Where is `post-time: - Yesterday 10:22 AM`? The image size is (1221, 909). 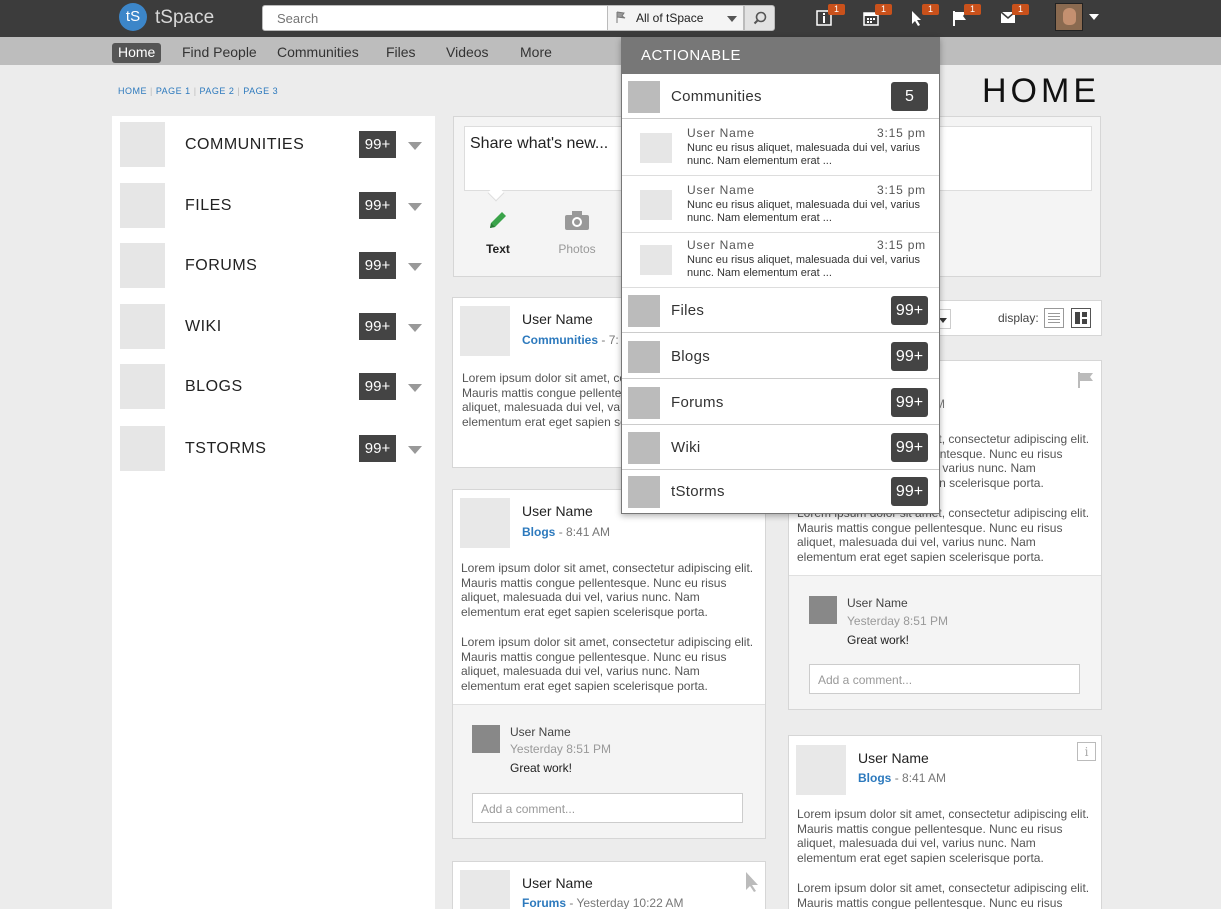 post-time: - Yesterday 10:22 AM is located at coordinates (626, 902).